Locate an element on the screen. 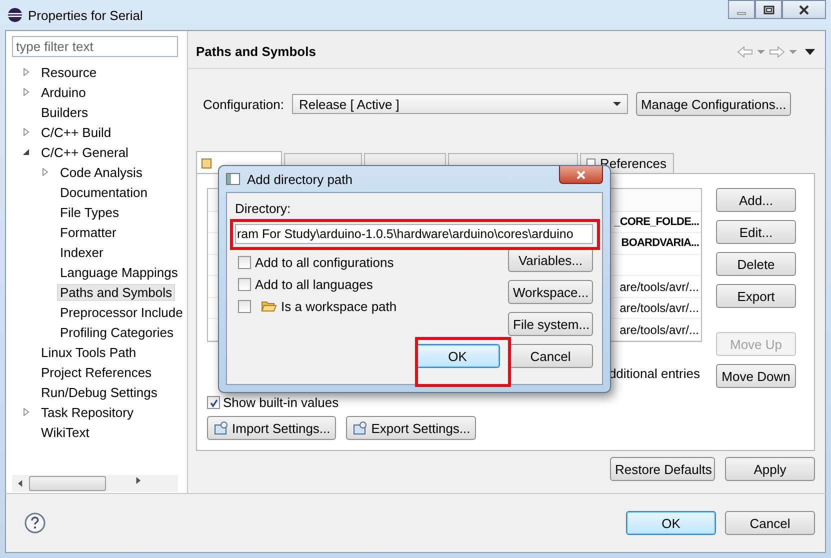 This screenshot has height=558, width=831. folder-icon is located at coordinates (269, 306).